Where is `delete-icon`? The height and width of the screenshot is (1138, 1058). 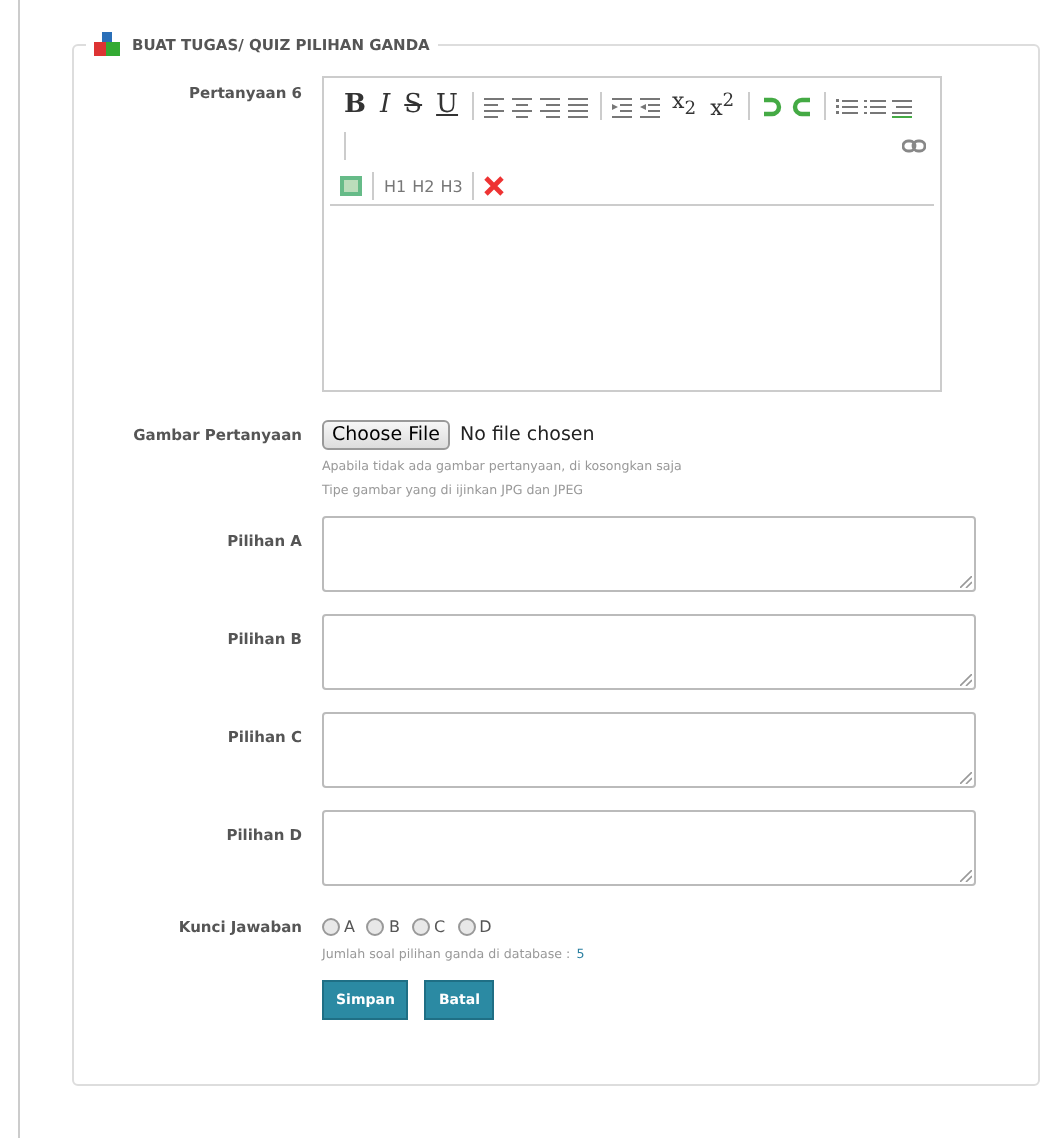 delete-icon is located at coordinates (494, 186).